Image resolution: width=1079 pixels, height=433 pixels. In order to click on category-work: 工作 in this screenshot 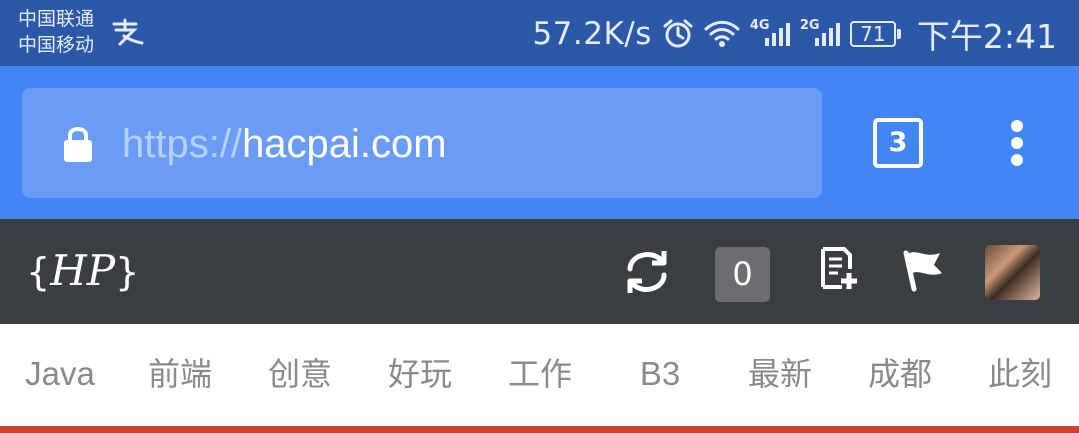, I will do `click(540, 374)`.